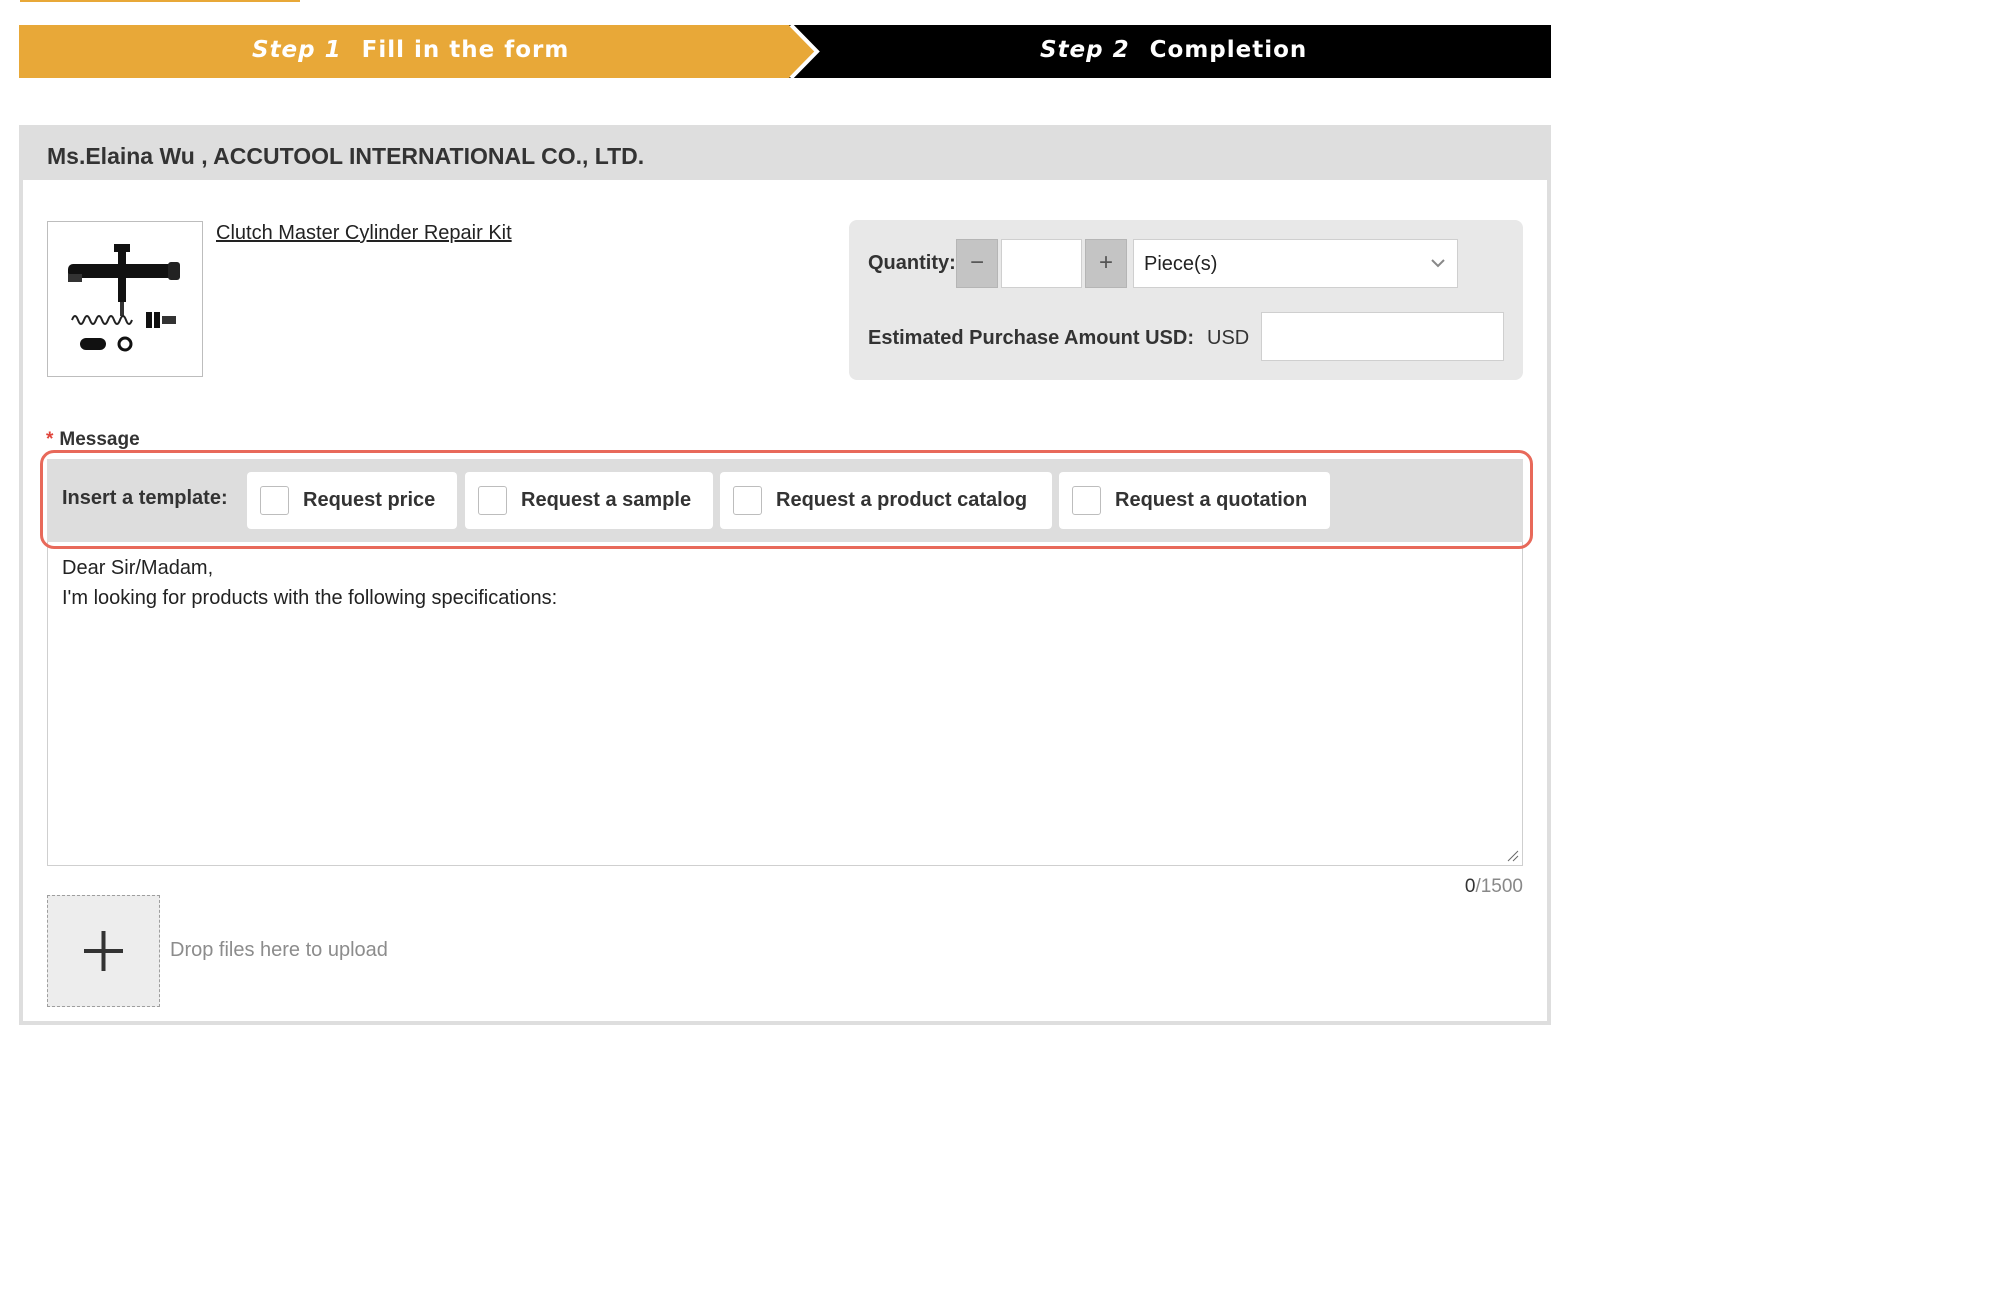  I want to click on template-option-label: Request a quotation, so click(1211, 500).